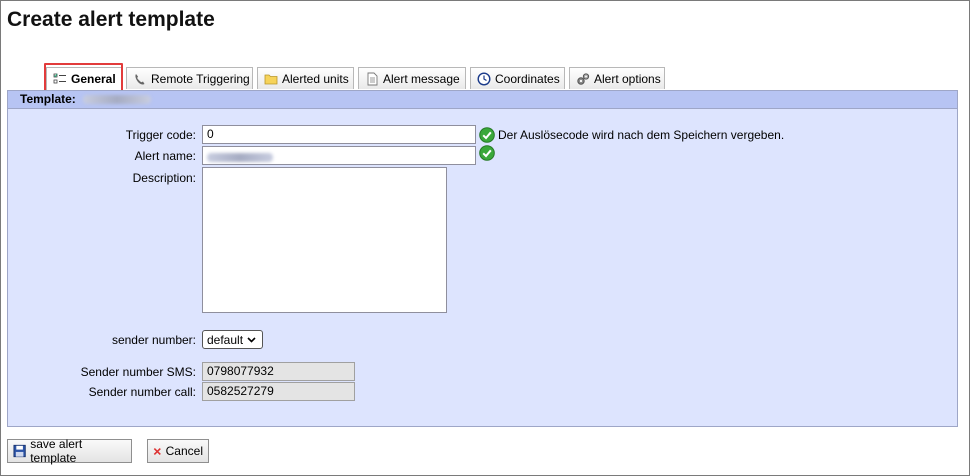 This screenshot has height=476, width=970. What do you see at coordinates (251, 339) in the screenshot?
I see `chevron-down-icon` at bounding box center [251, 339].